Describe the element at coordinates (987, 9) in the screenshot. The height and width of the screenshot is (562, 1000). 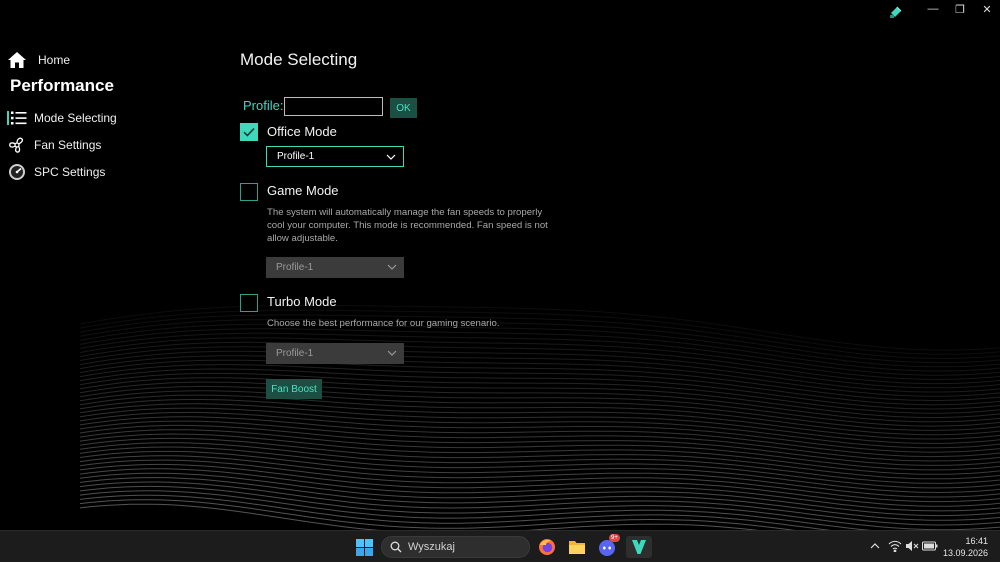
I see `close-button: ✕` at that location.